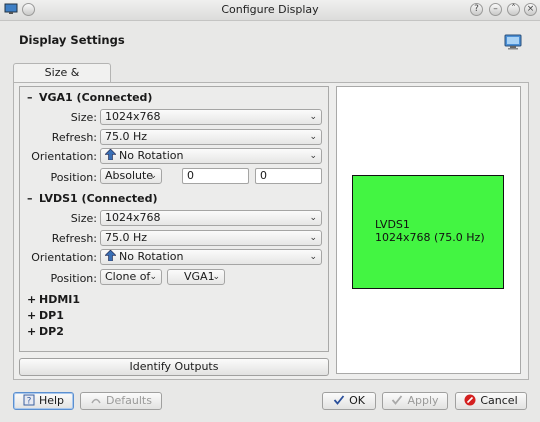 This screenshot has width=540, height=422. I want to click on monitor-icon, so click(513, 42).